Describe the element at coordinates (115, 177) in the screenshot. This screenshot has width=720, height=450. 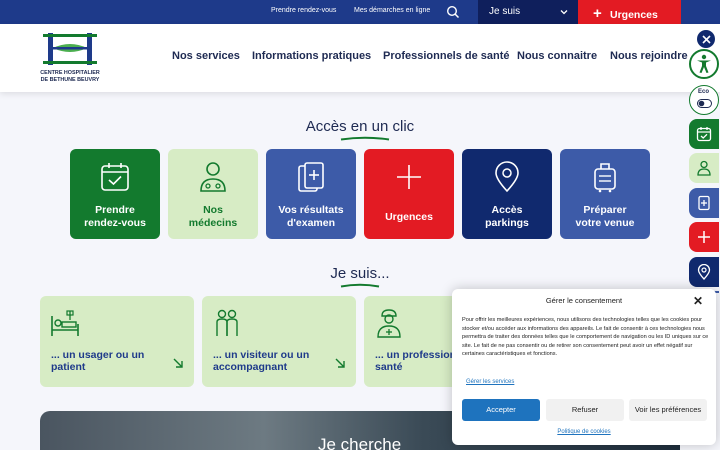
I see `calendar-icon` at that location.